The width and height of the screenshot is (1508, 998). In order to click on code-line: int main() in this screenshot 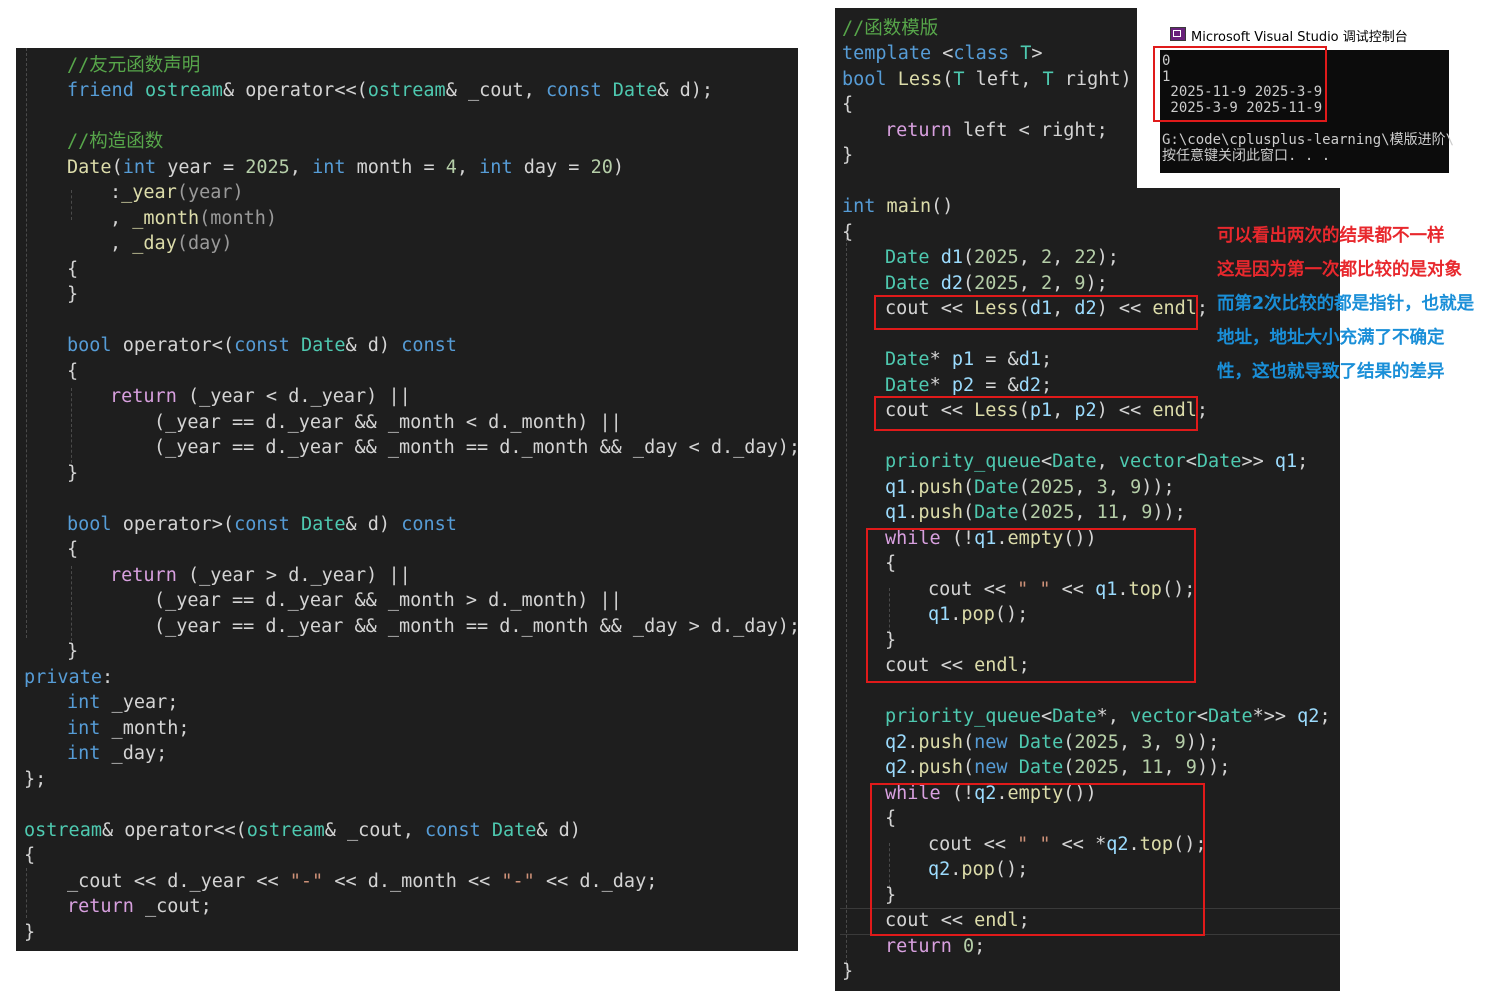, I will do `click(898, 206)`.